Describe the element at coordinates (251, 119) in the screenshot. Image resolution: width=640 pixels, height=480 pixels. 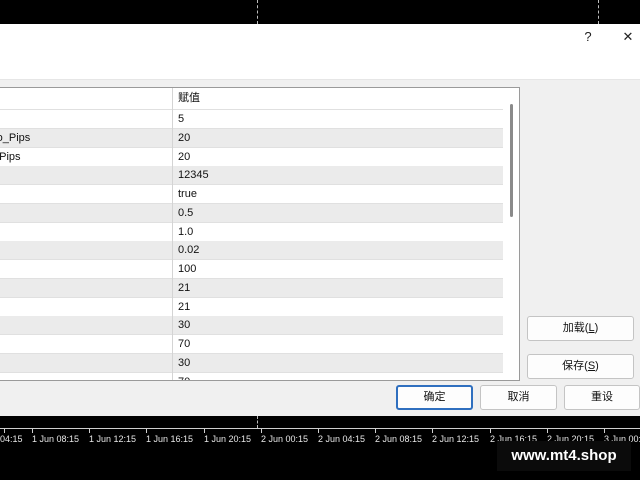
I see `table-row: 5` at that location.